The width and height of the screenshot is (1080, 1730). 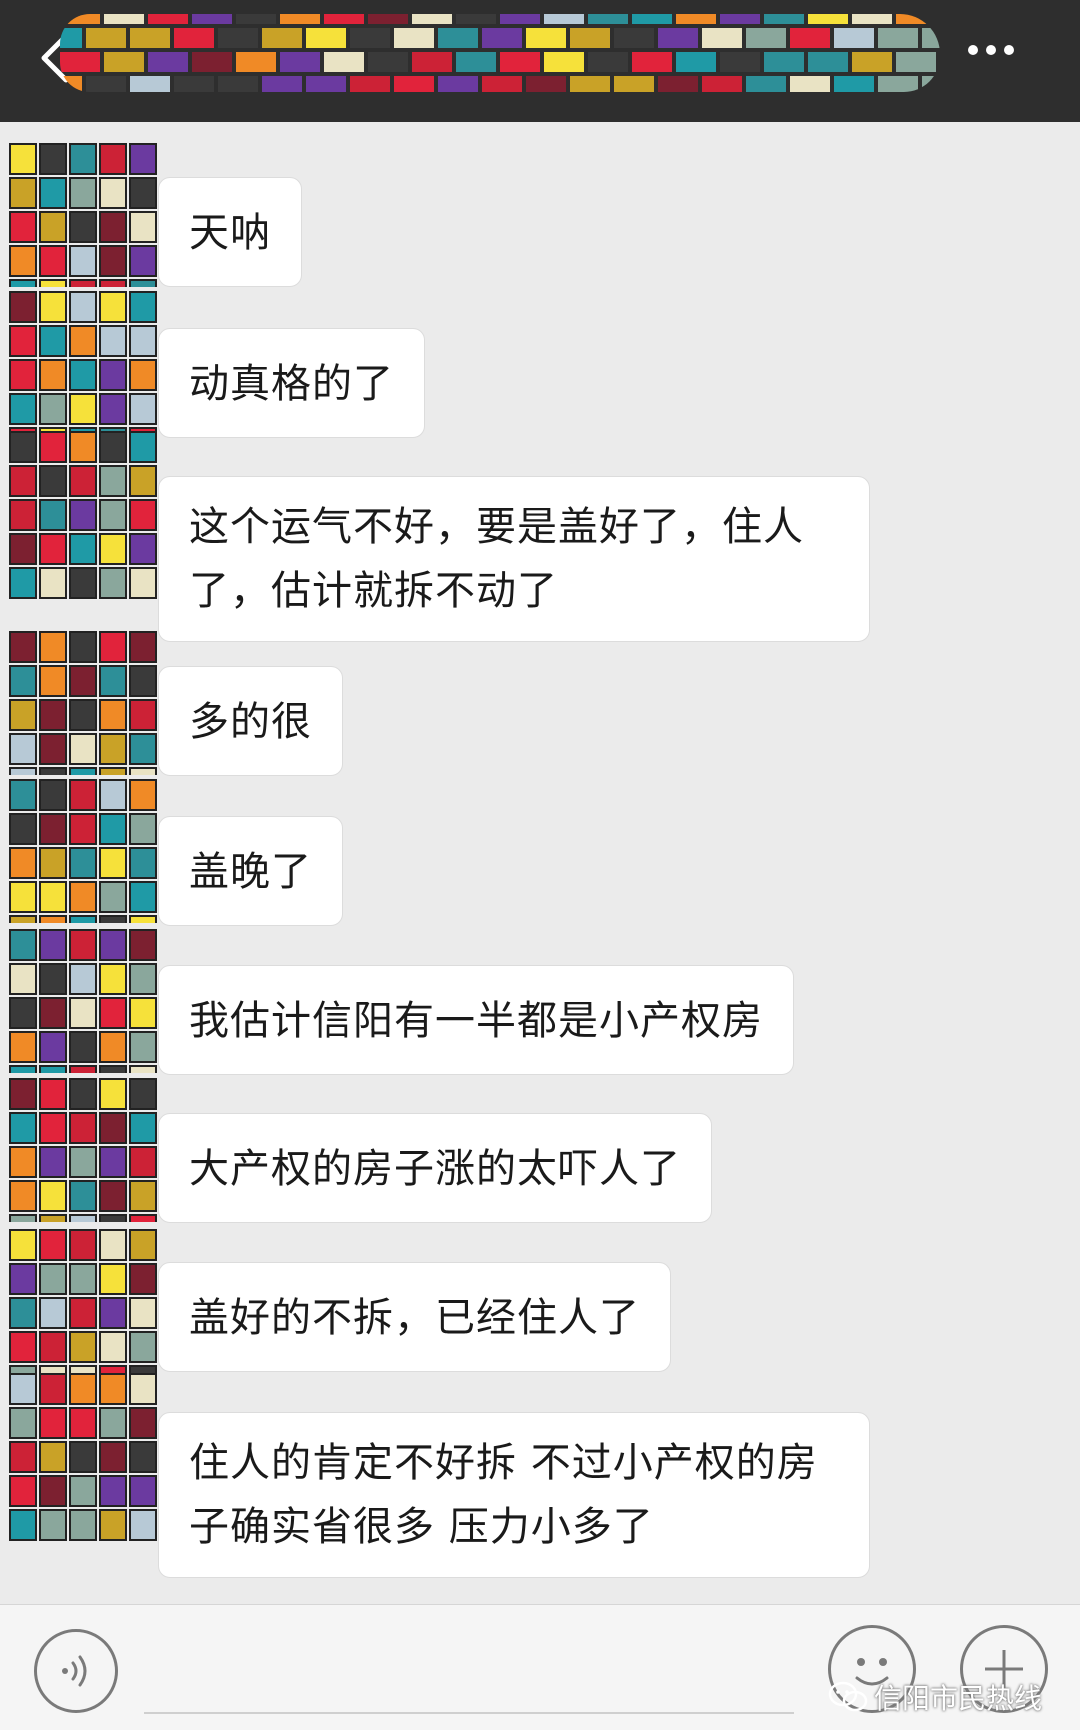 What do you see at coordinates (514, 559) in the screenshot?
I see `message-bubble: 这个运气不好，要是盖好了，住人了，估计就拆不动了` at bounding box center [514, 559].